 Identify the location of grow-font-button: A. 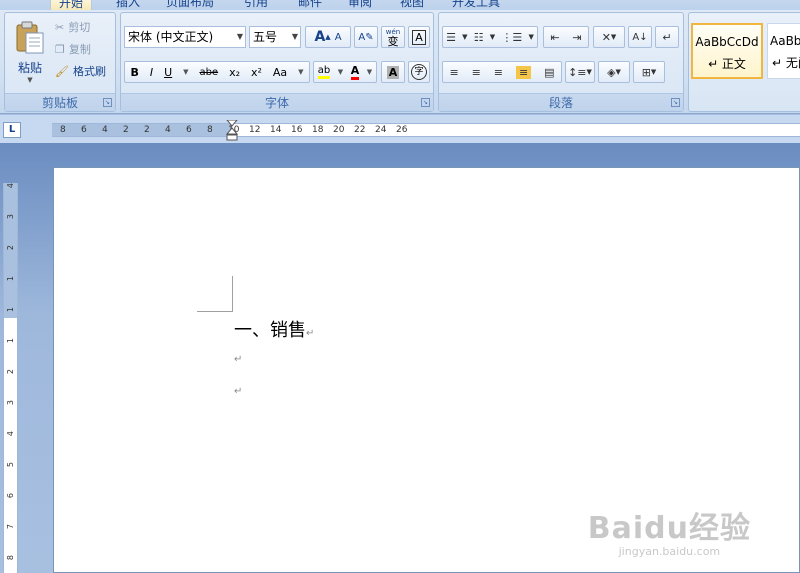
(319, 37).